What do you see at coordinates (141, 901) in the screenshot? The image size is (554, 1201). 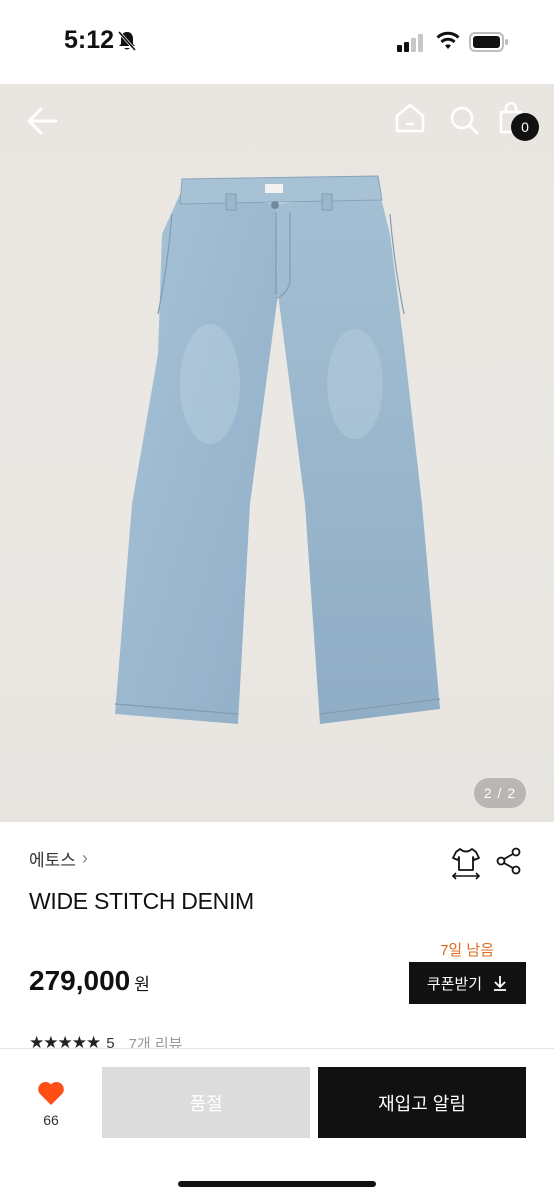 I see `product-title: WIDE STITCH DENIM` at bounding box center [141, 901].